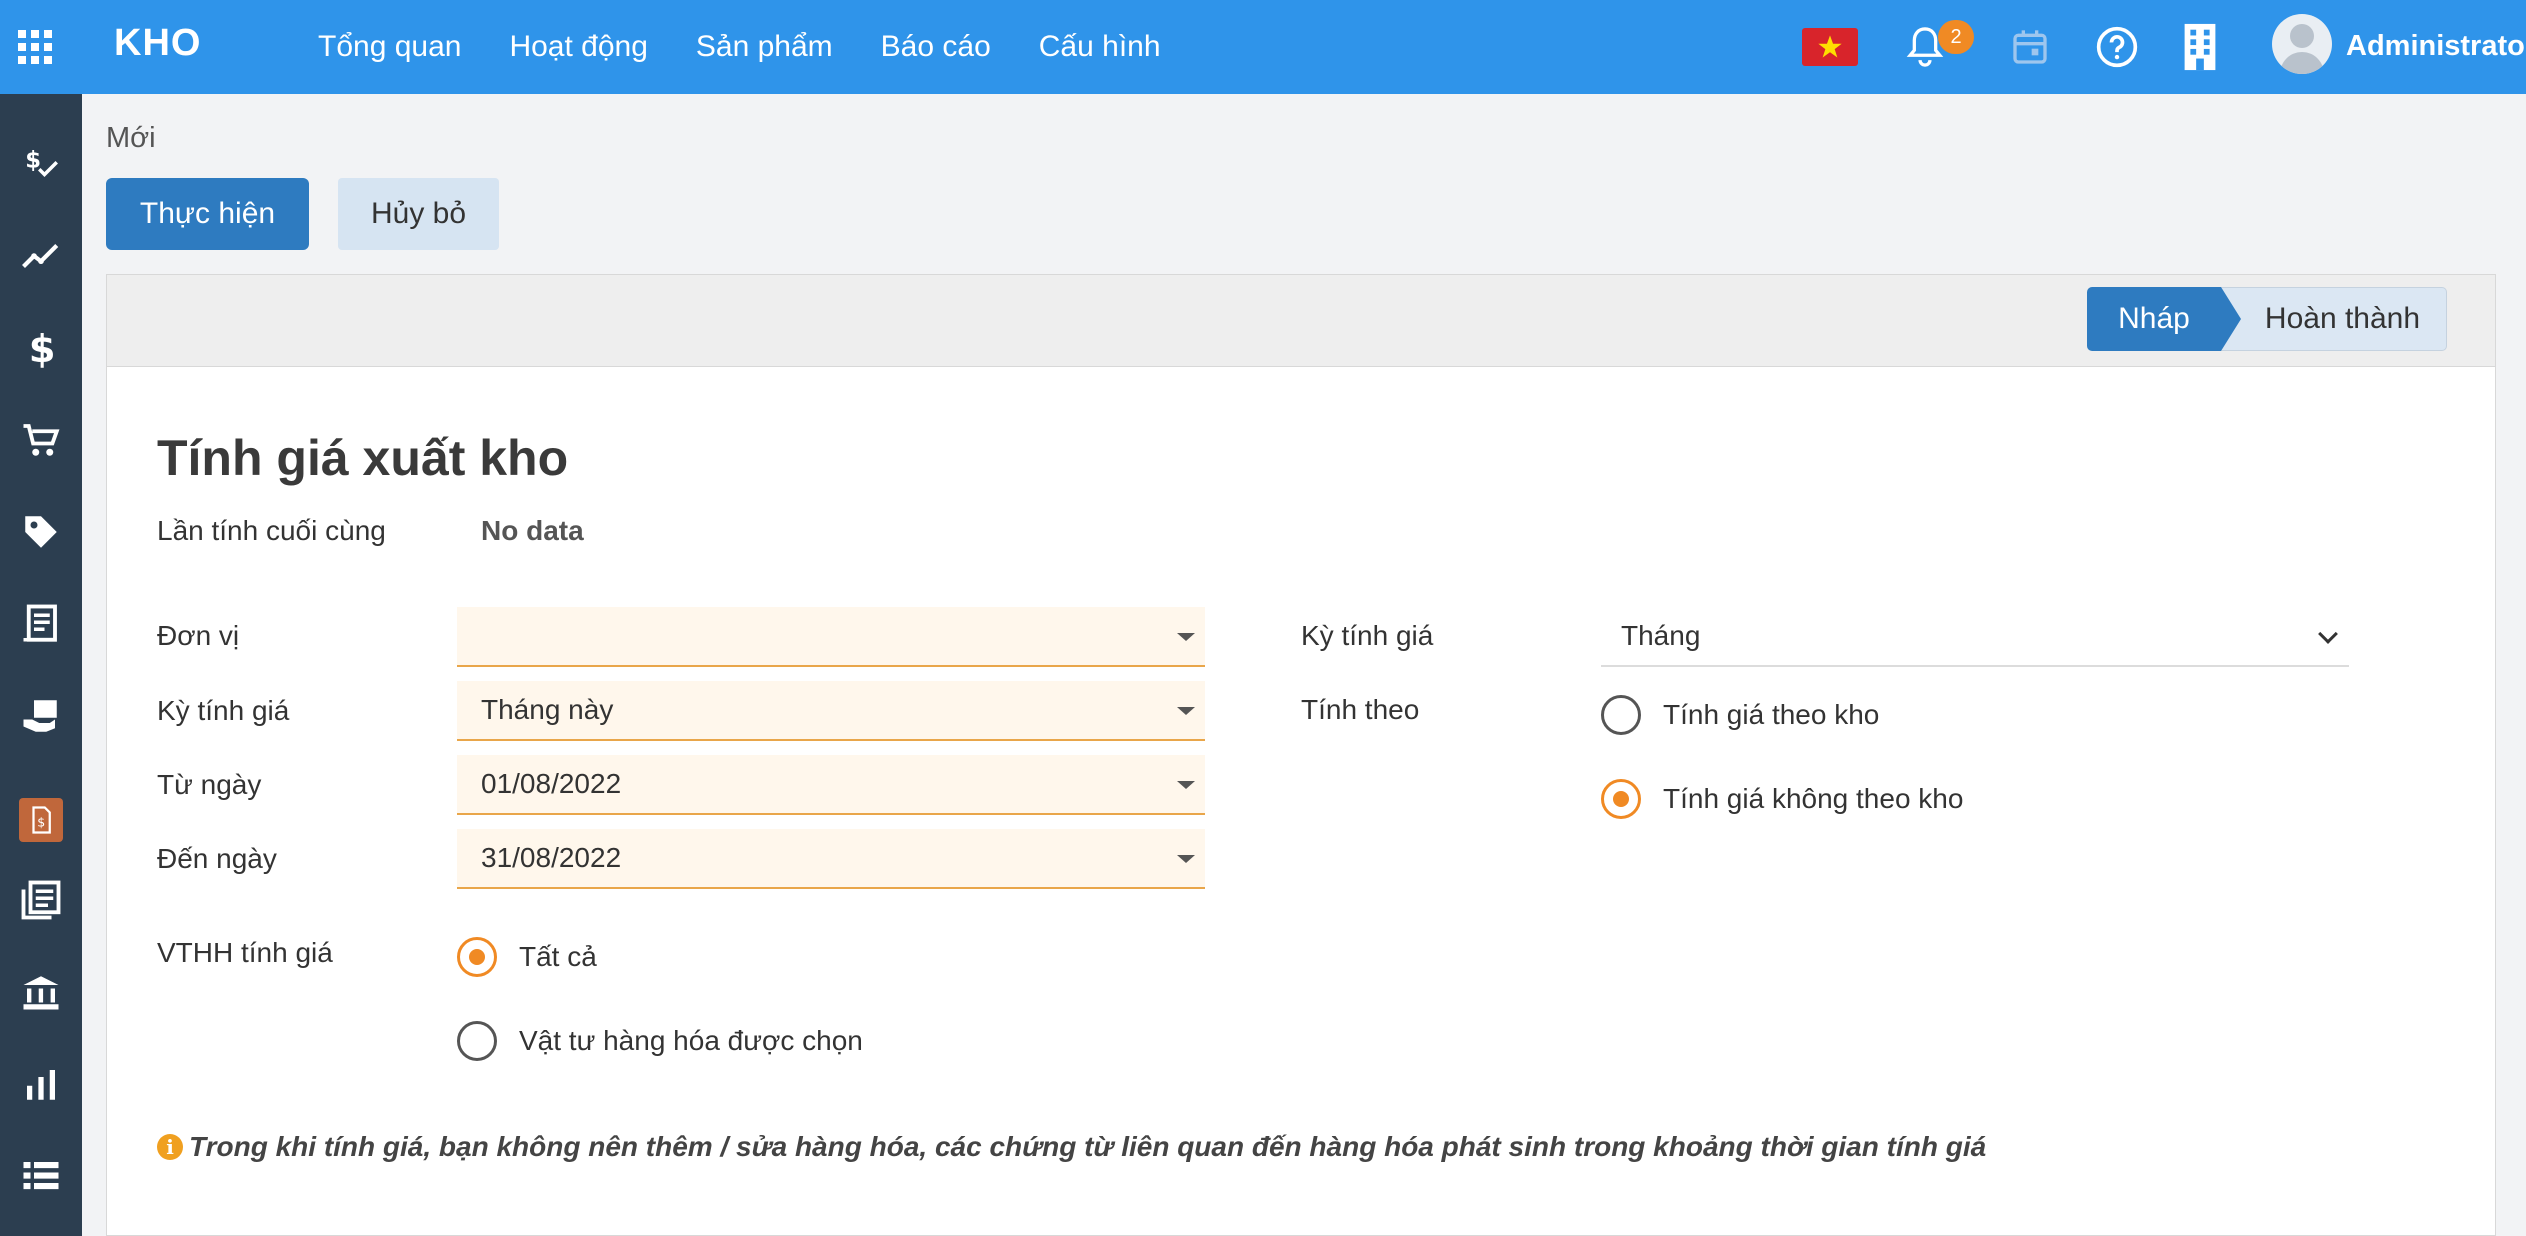  I want to click on from-date-value: 01/08/2022, so click(551, 783).